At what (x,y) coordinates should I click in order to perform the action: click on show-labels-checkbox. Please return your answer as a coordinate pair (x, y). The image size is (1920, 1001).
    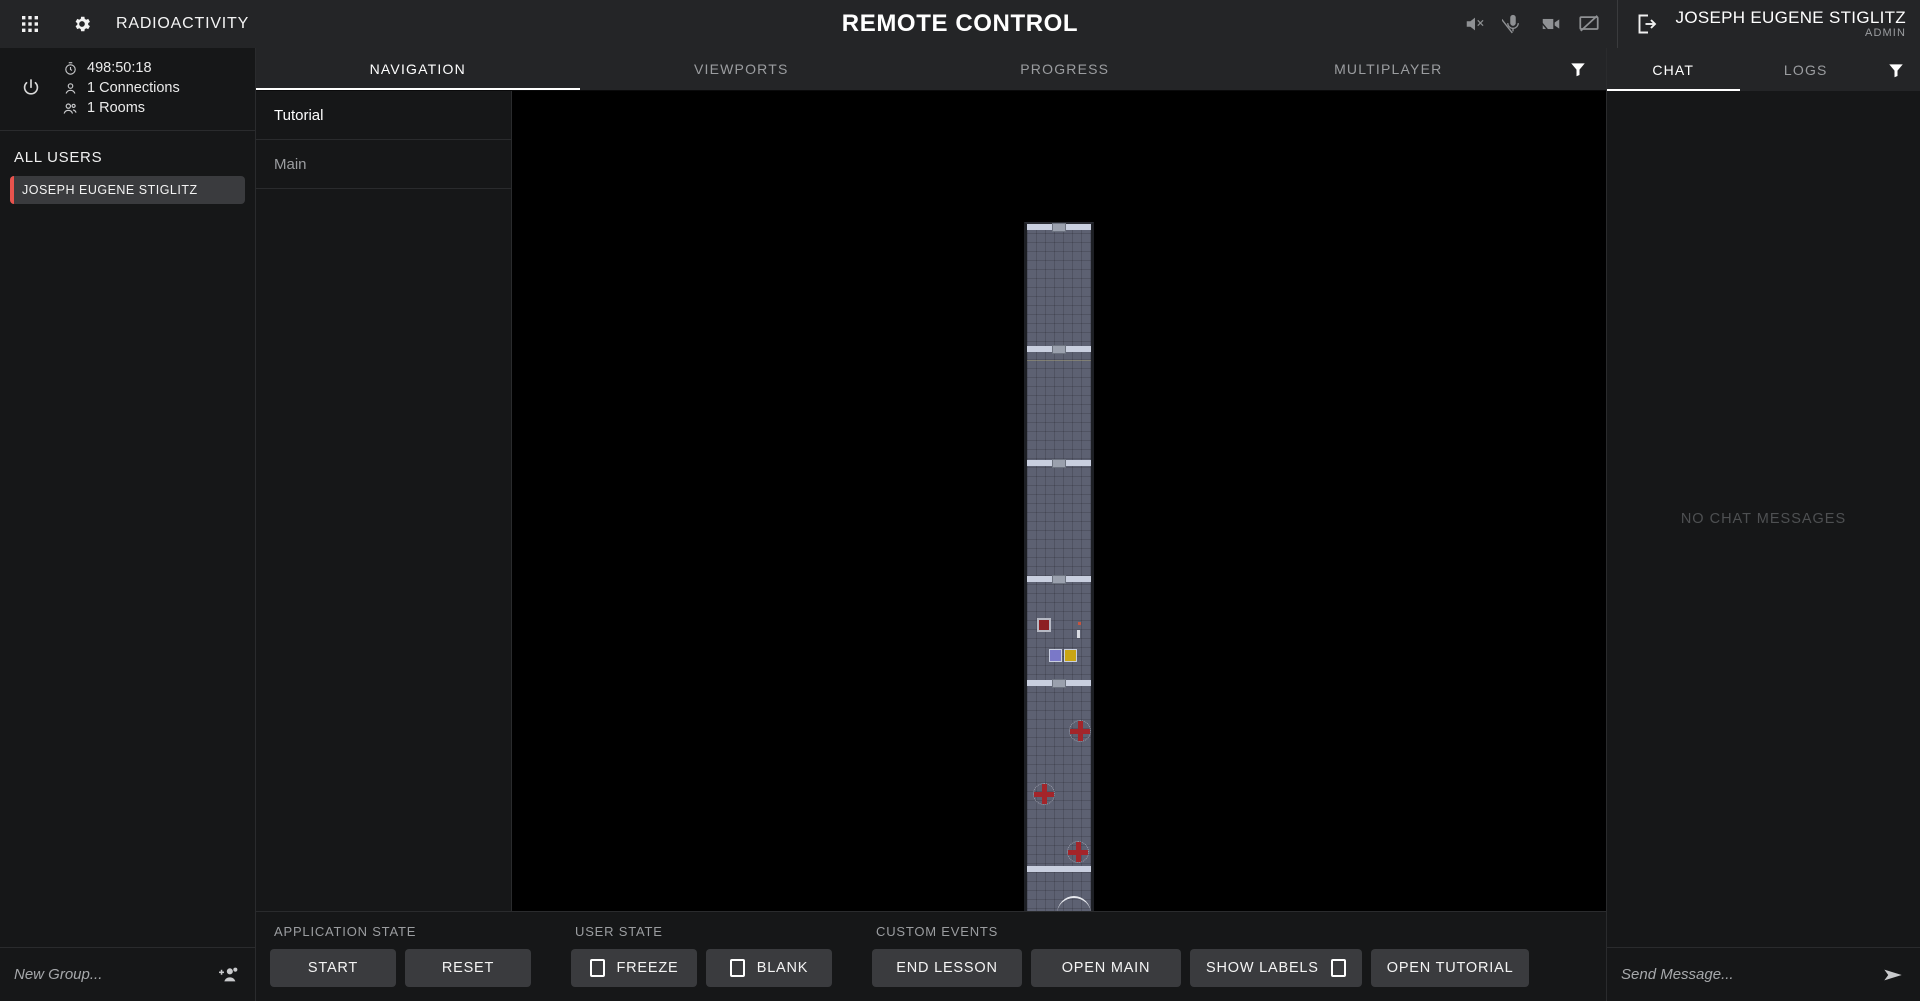
    Looking at the image, I should click on (1338, 968).